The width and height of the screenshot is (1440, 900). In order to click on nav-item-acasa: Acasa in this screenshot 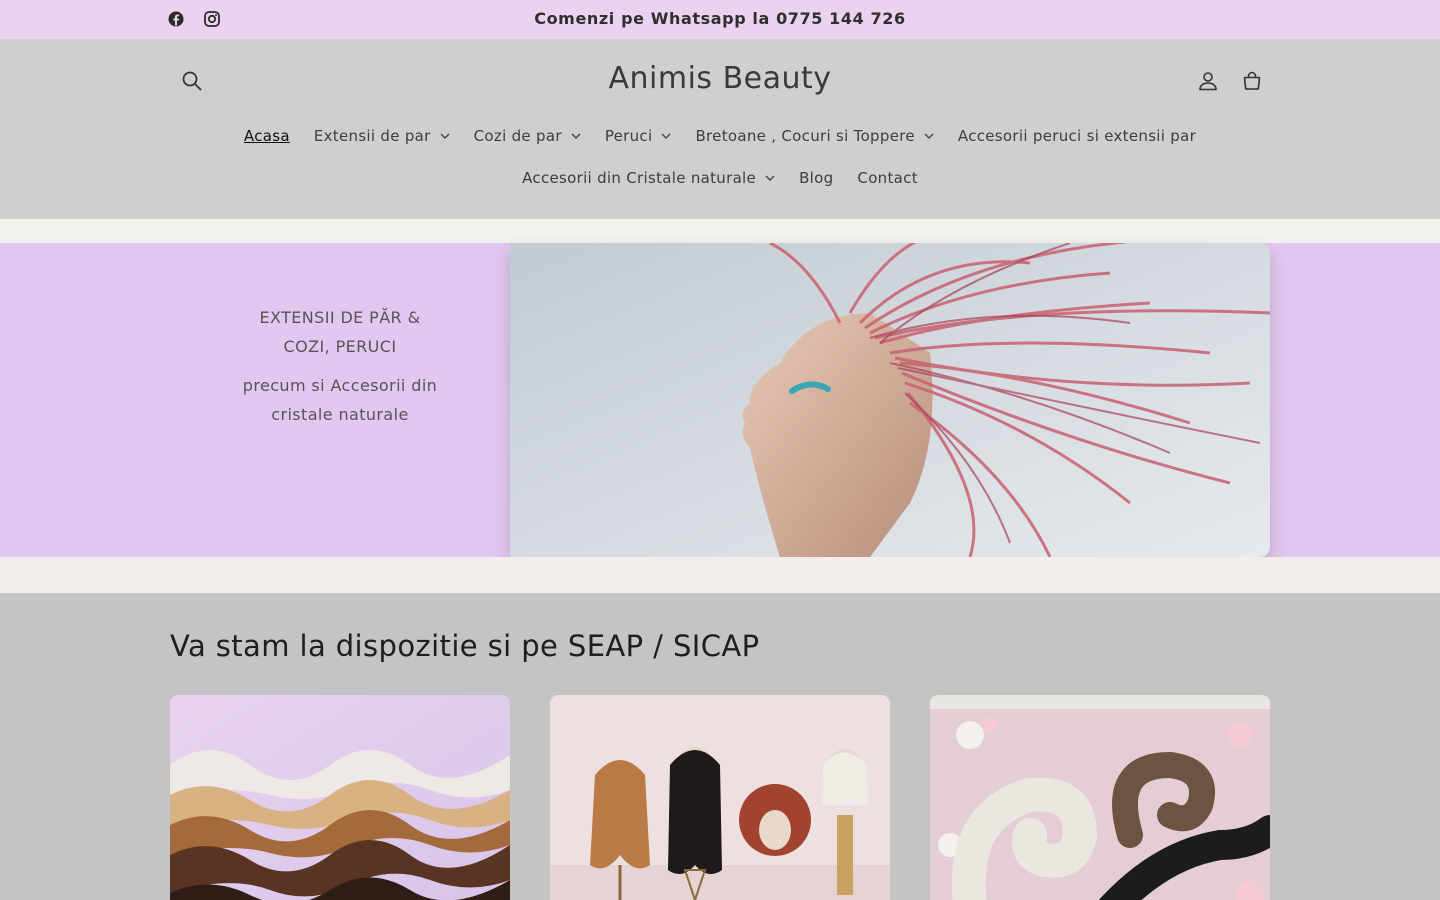, I will do `click(267, 136)`.